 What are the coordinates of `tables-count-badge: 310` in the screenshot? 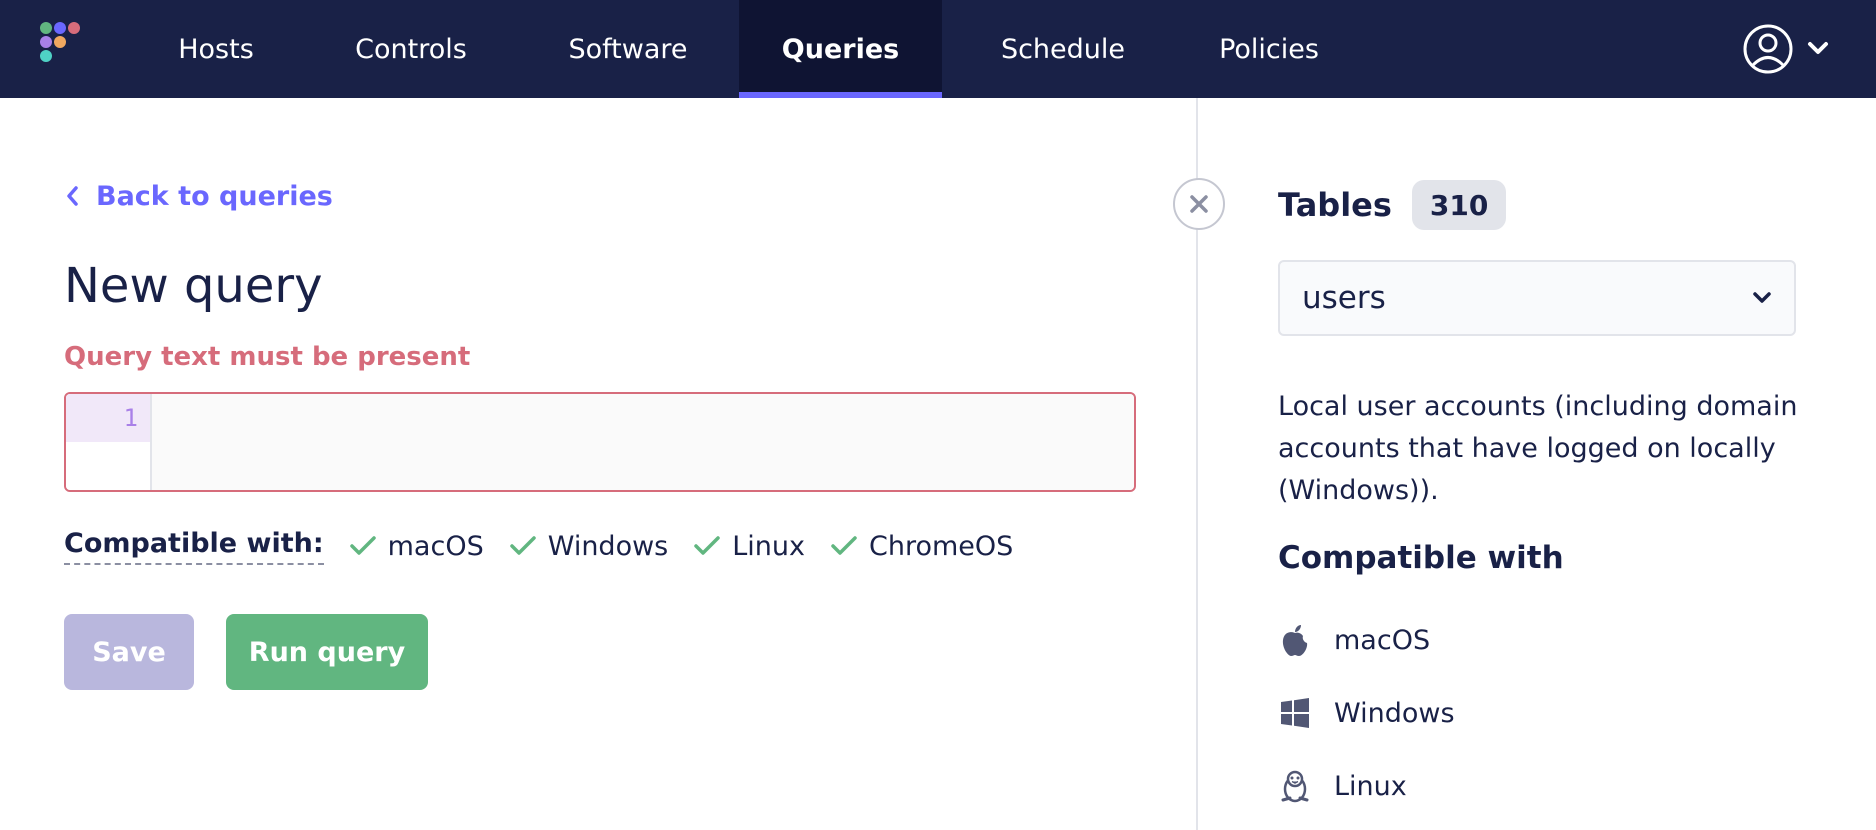 It's located at (1459, 205).